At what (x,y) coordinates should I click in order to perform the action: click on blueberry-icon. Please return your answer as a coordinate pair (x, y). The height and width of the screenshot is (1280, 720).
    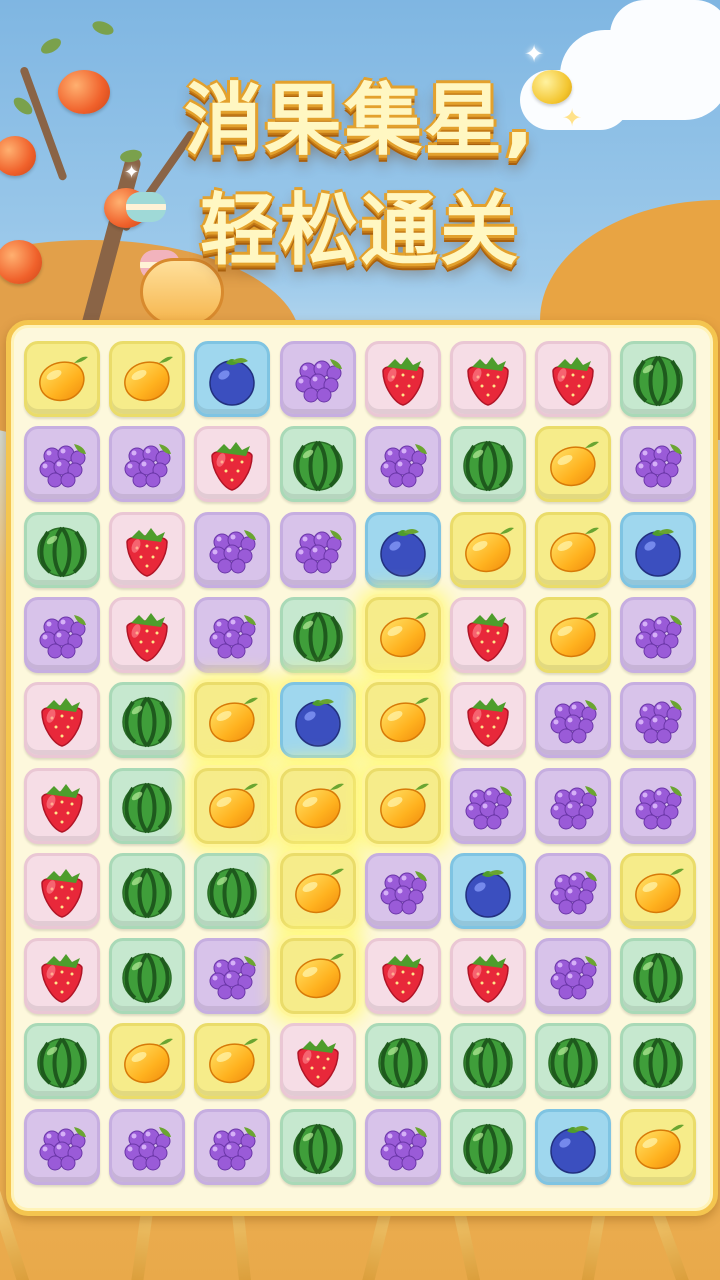
    Looking at the image, I should click on (403, 550).